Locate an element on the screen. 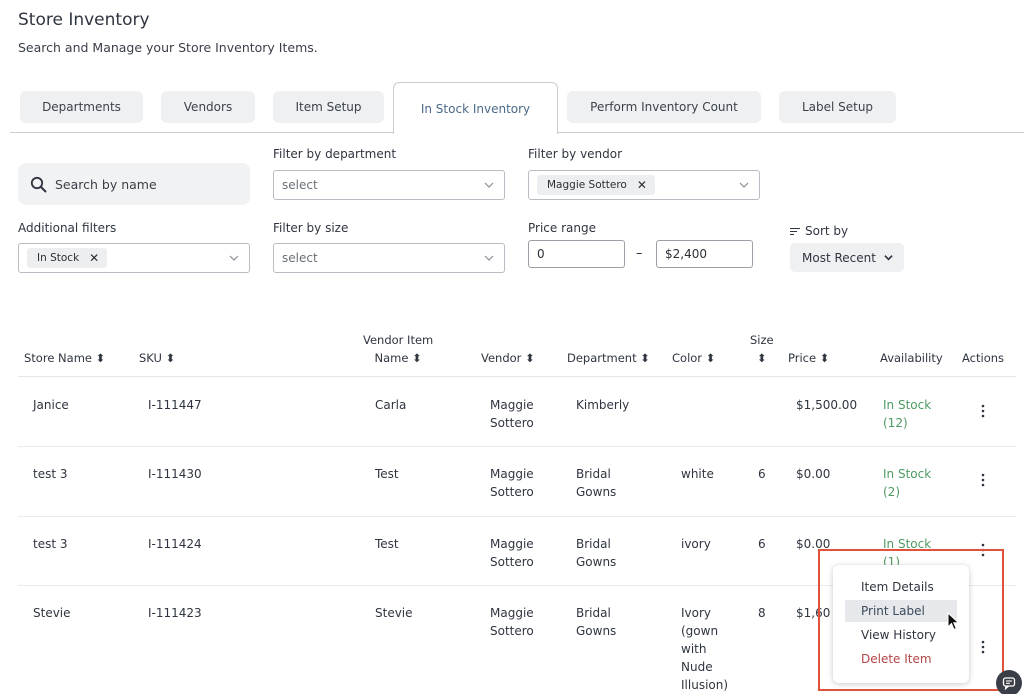  col-header-color: Color ⬍ is located at coordinates (693, 358).